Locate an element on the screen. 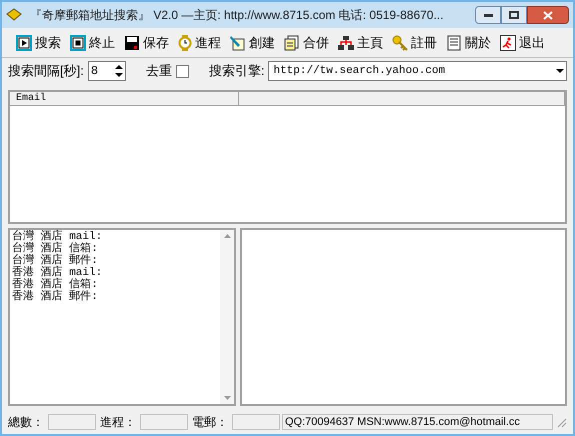  toolbar-button: 合併 is located at coordinates (306, 42).